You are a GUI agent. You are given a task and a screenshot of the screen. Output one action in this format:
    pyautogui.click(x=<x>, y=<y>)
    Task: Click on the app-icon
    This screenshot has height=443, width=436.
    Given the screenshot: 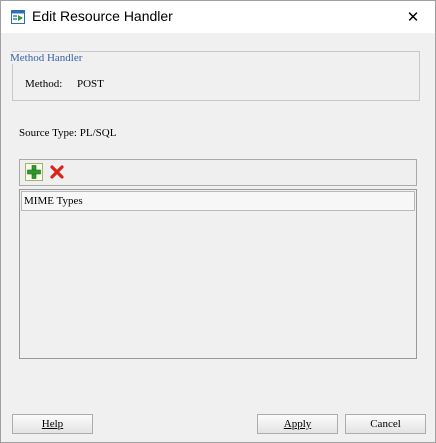 What is the action you would take?
    pyautogui.click(x=18, y=17)
    